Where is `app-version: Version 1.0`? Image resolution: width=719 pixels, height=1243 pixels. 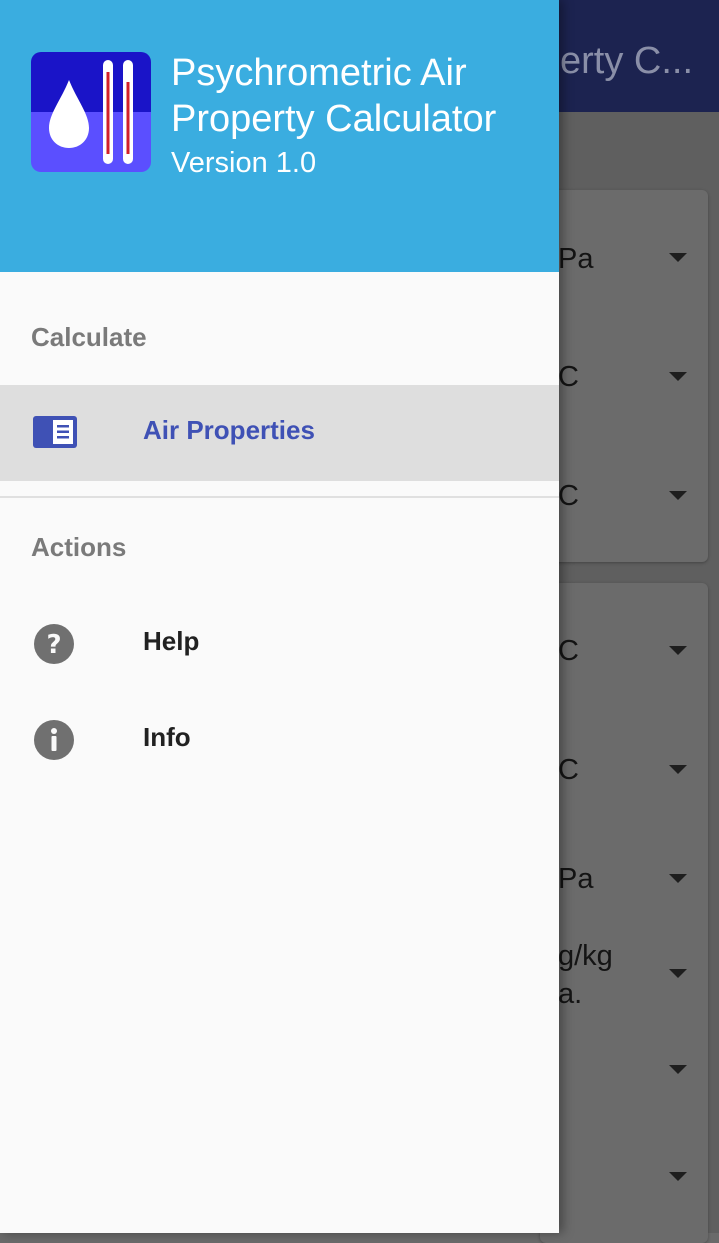 app-version: Version 1.0 is located at coordinates (244, 163).